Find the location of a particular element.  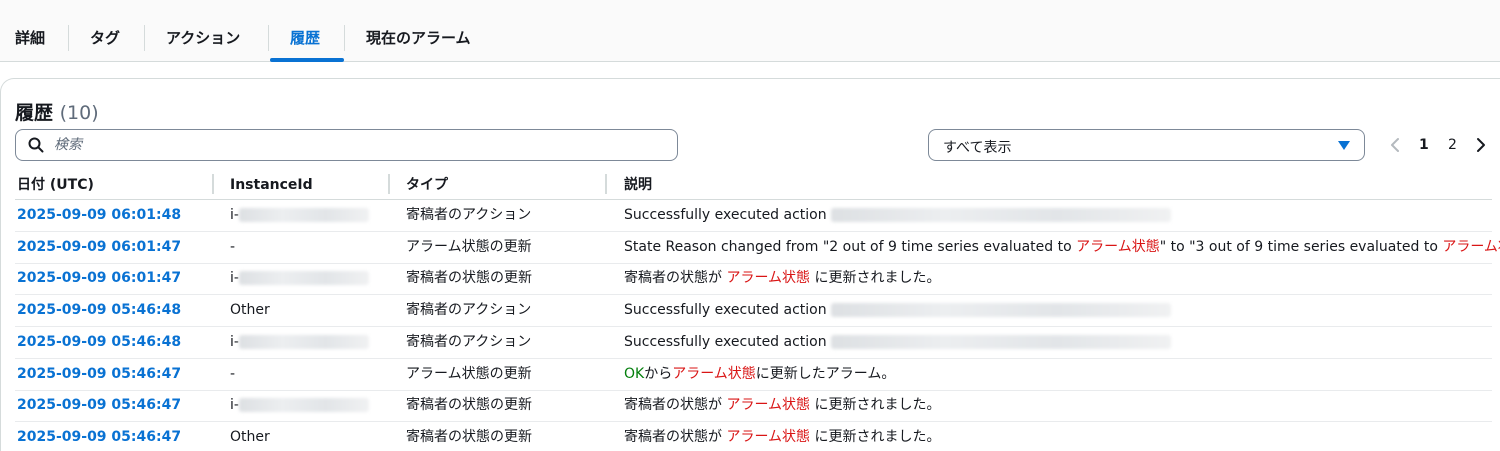

column-header-type: タイプ is located at coordinates (427, 185).